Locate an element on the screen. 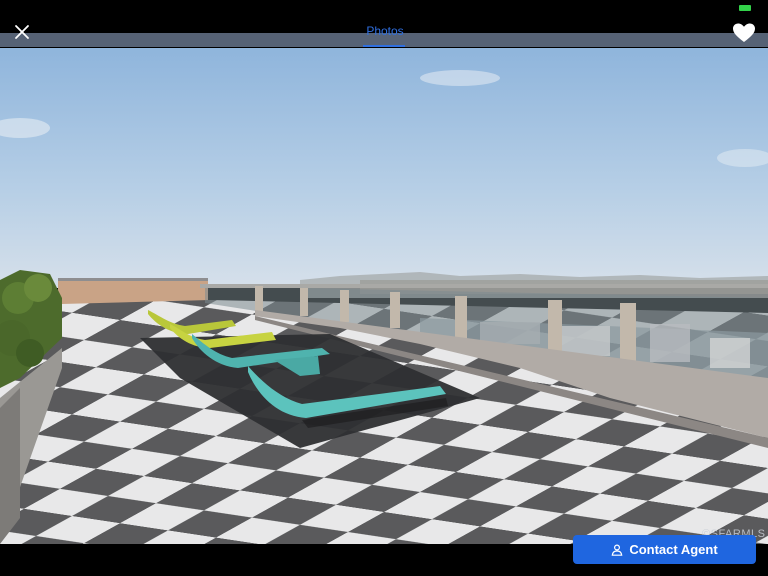 The image size is (768, 576). close-button is located at coordinates (22, 32).